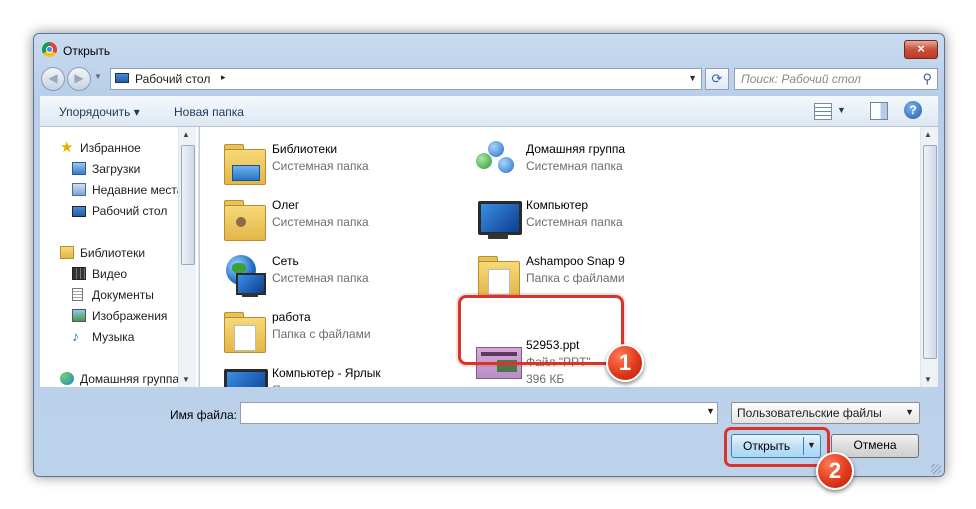 The width and height of the screenshot is (976, 509). I want to click on file-item-network: Сеть Системная папка, so click(336, 276).